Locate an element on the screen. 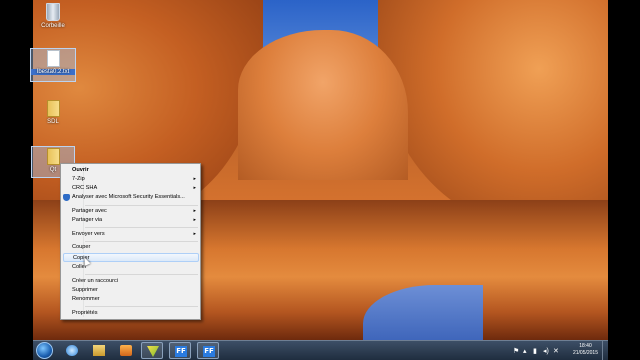  menu-item-label: Couper is located at coordinates (81, 247).